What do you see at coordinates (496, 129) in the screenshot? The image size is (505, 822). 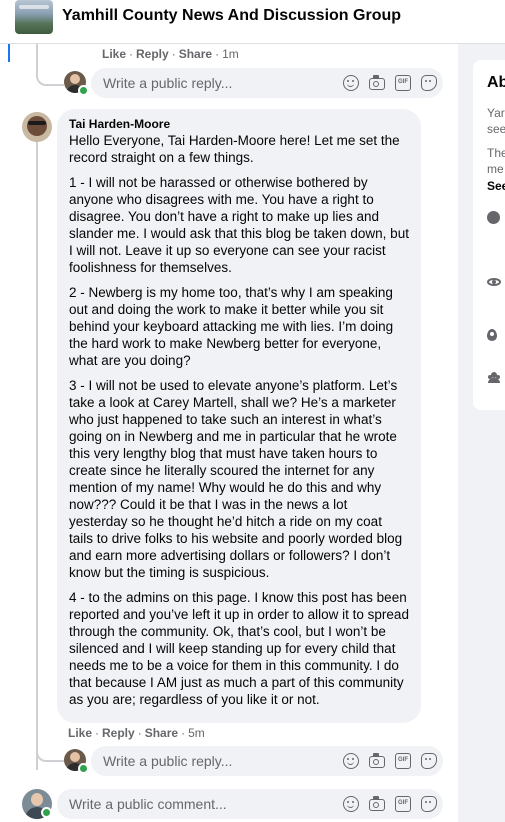 I see `about-text: see` at bounding box center [496, 129].